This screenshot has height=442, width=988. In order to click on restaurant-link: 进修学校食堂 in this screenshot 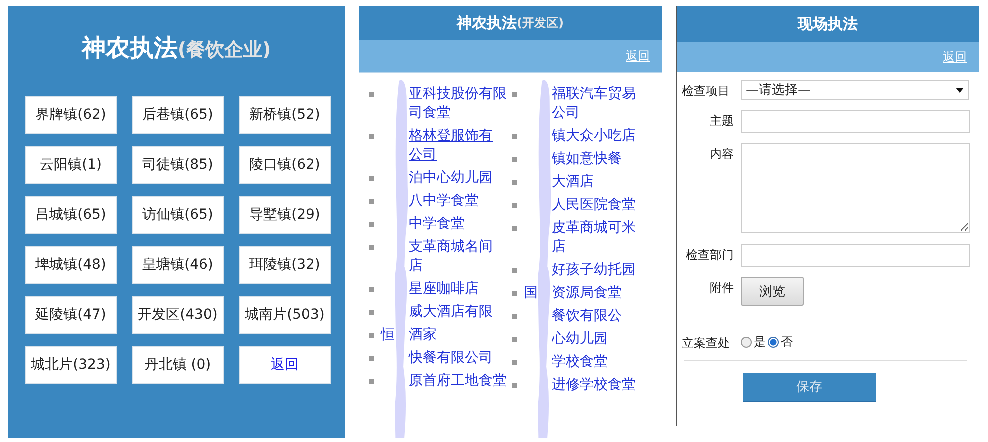, I will do `click(594, 385)`.